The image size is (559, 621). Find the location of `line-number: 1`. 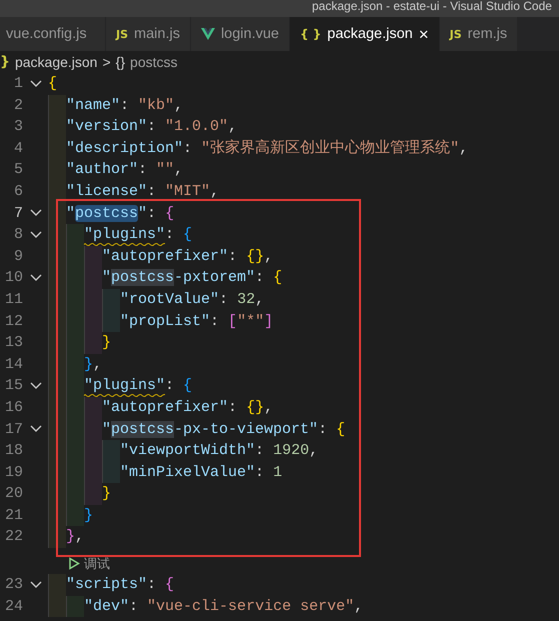

line-number: 1 is located at coordinates (17, 84).